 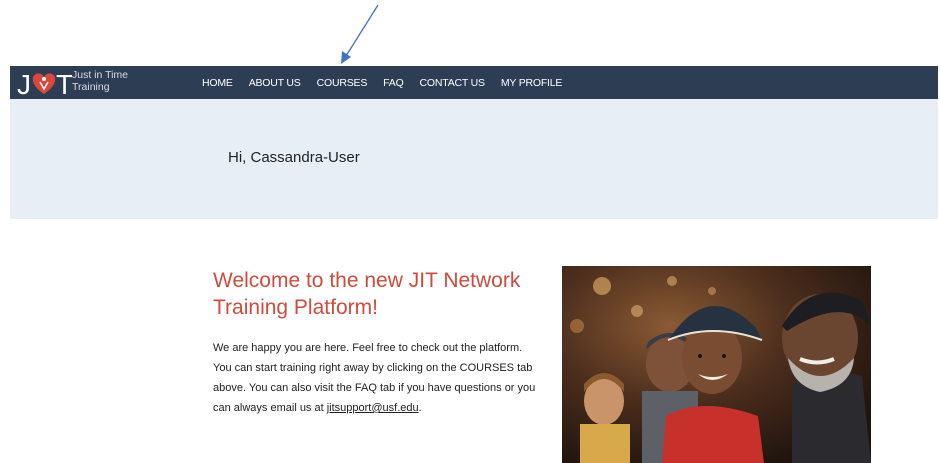 I want to click on svg-text: T, so click(x=64, y=83).